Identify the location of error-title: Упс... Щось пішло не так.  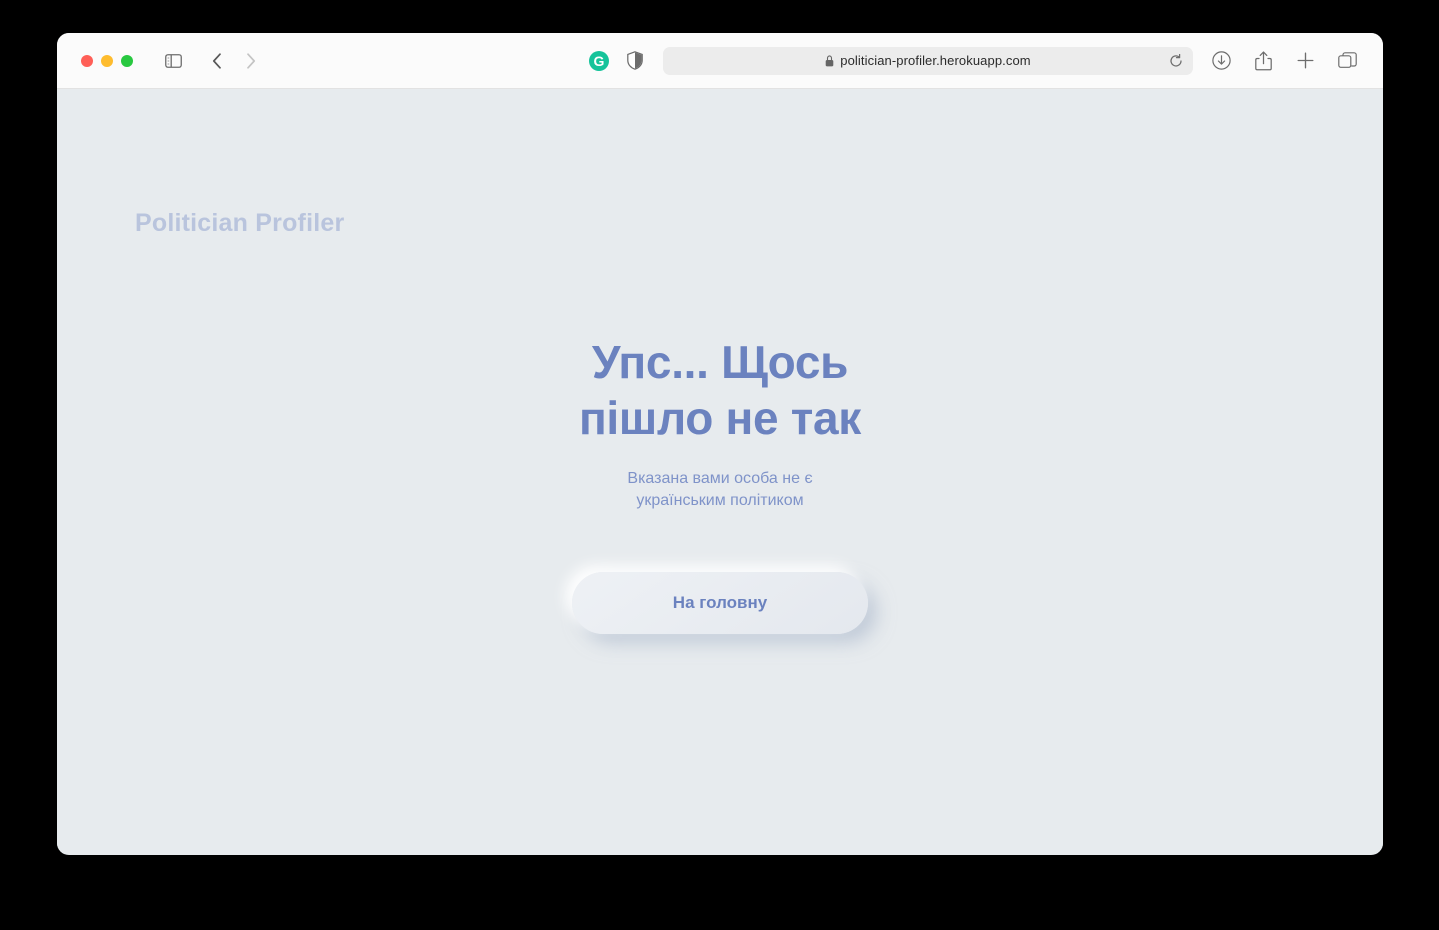
(720, 390).